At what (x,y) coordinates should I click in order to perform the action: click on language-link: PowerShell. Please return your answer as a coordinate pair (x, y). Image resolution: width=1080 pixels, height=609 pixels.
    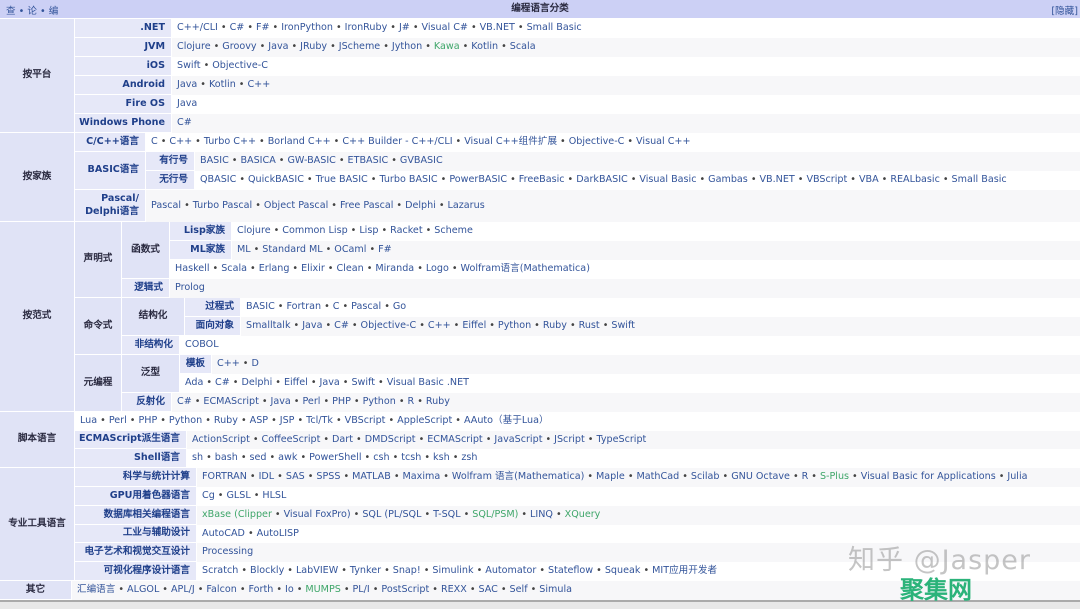
    Looking at the image, I should click on (335, 458).